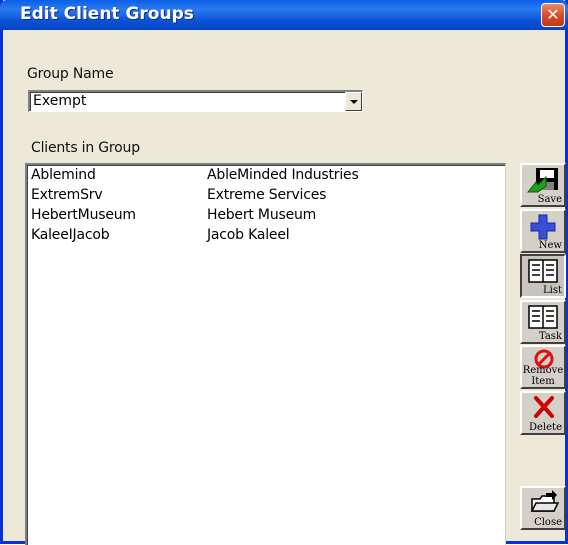 The image size is (568, 545). Describe the element at coordinates (262, 215) in the screenshot. I see `client-name: Hebert Museum` at that location.